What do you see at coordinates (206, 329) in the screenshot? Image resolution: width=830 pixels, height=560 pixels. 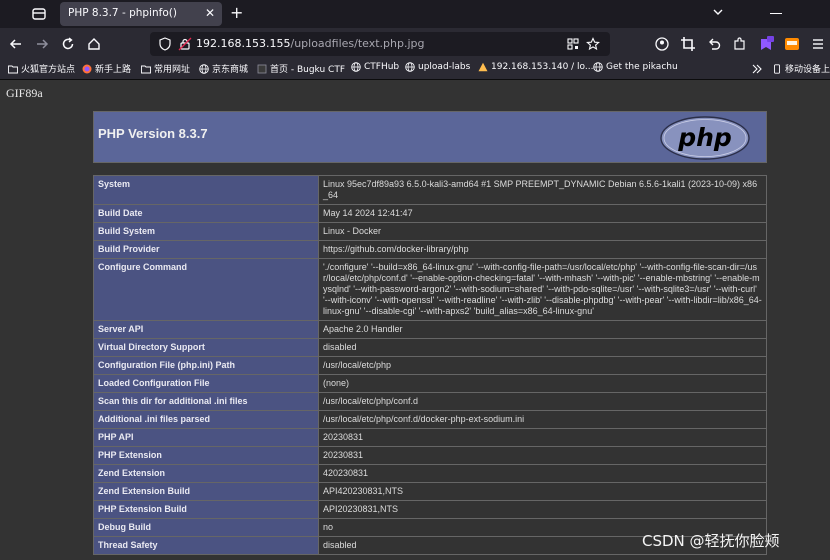 I see `row-key: Server API` at bounding box center [206, 329].